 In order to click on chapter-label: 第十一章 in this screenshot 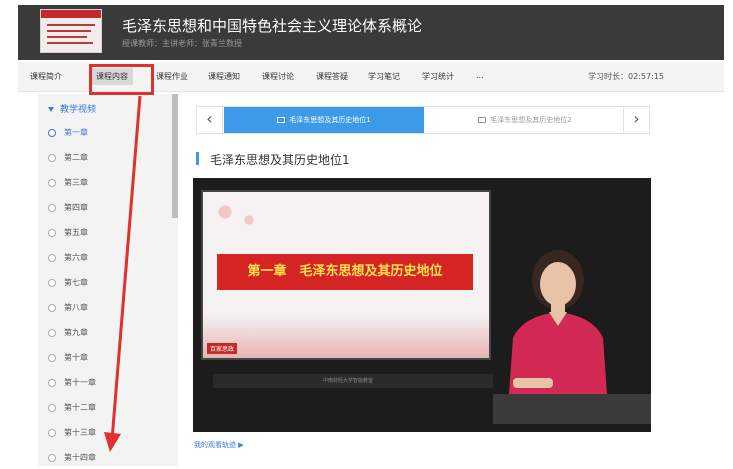, I will do `click(80, 382)`.